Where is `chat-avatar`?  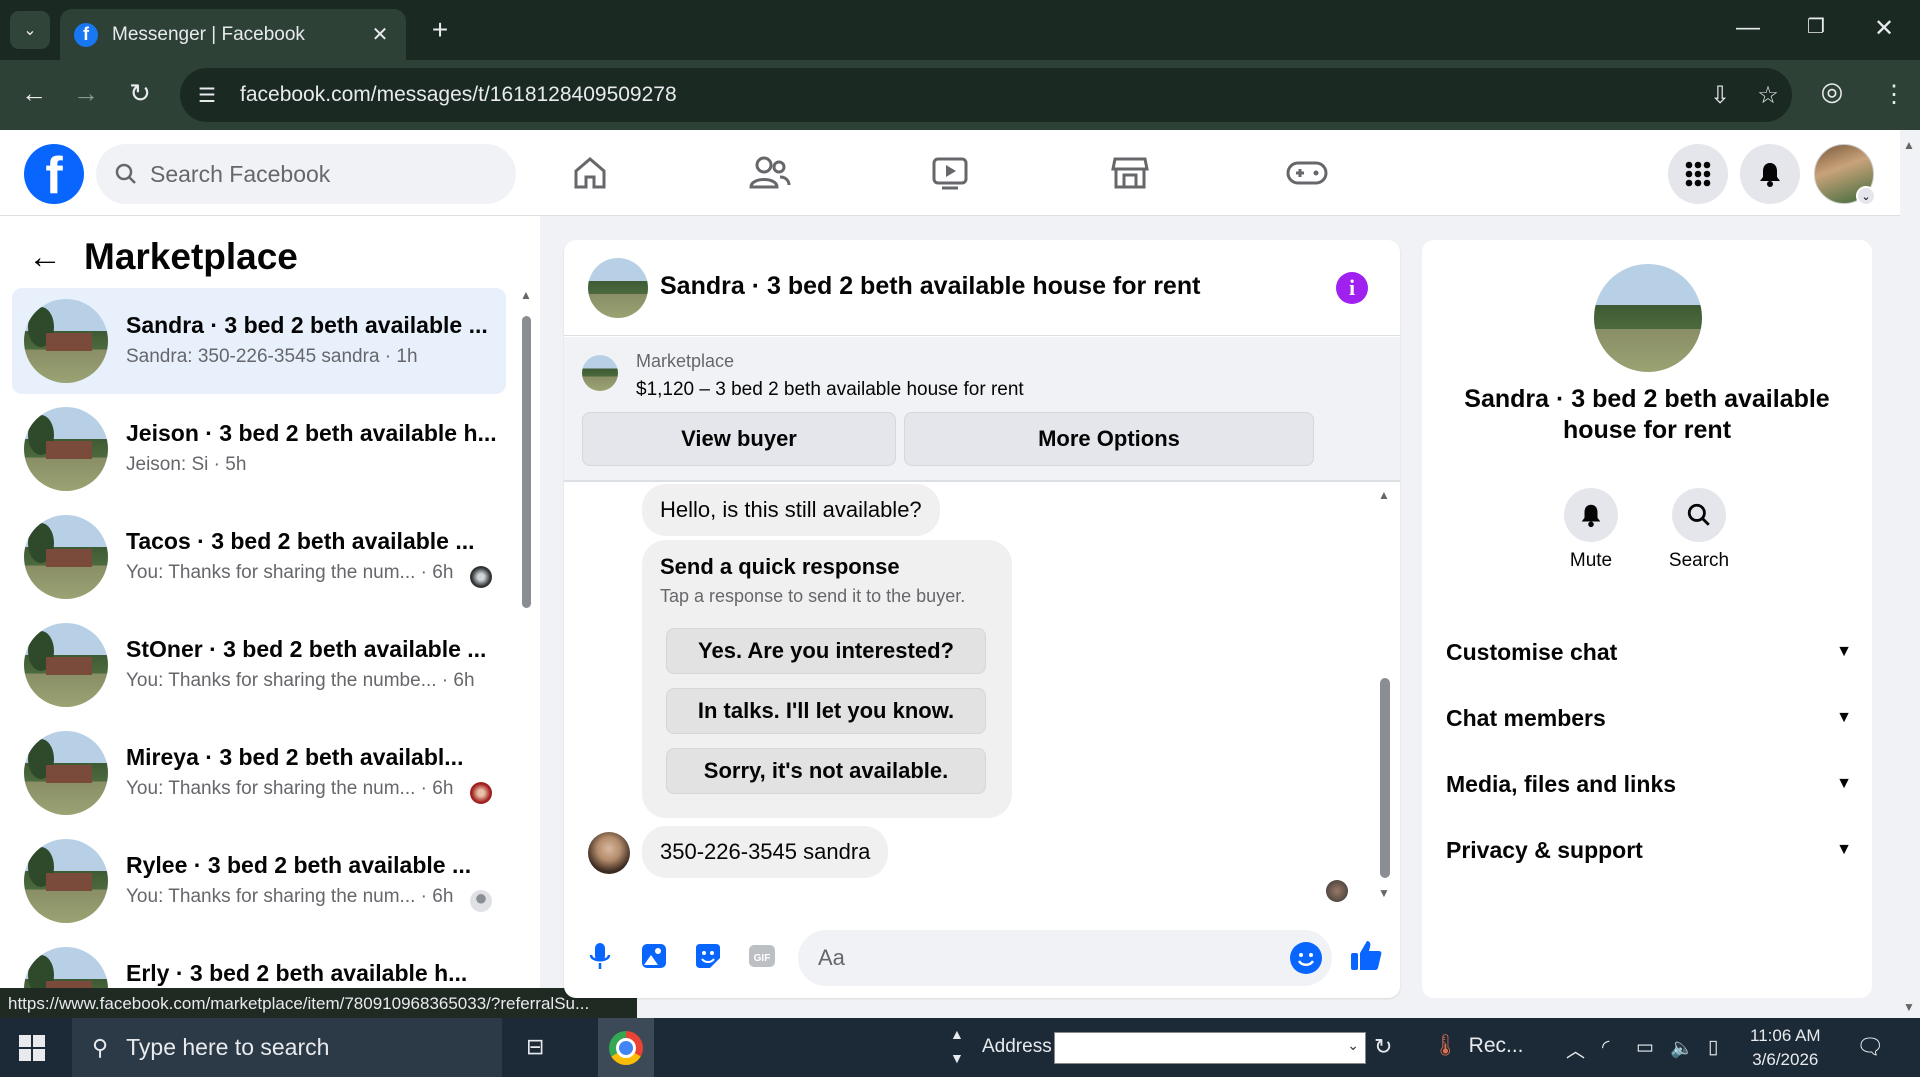 chat-avatar is located at coordinates (618, 288).